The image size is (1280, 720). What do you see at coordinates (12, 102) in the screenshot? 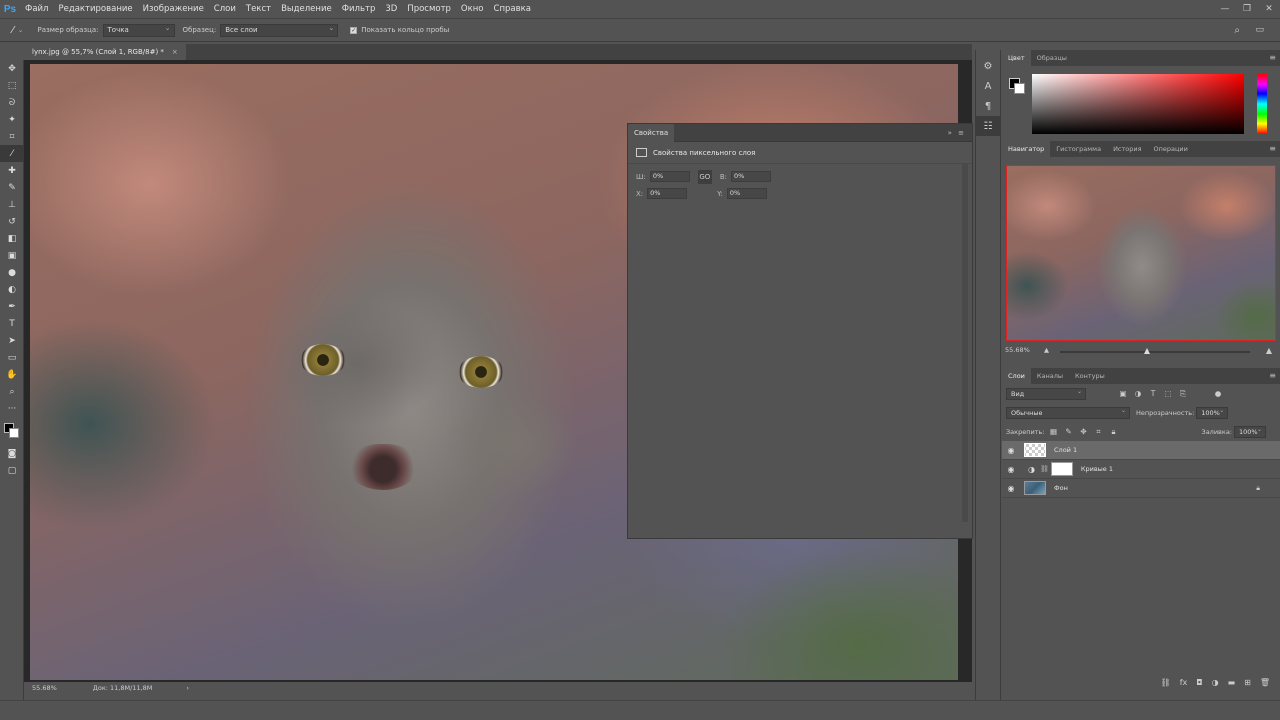
I see `lasso-tool-icon: ᘐ` at bounding box center [12, 102].